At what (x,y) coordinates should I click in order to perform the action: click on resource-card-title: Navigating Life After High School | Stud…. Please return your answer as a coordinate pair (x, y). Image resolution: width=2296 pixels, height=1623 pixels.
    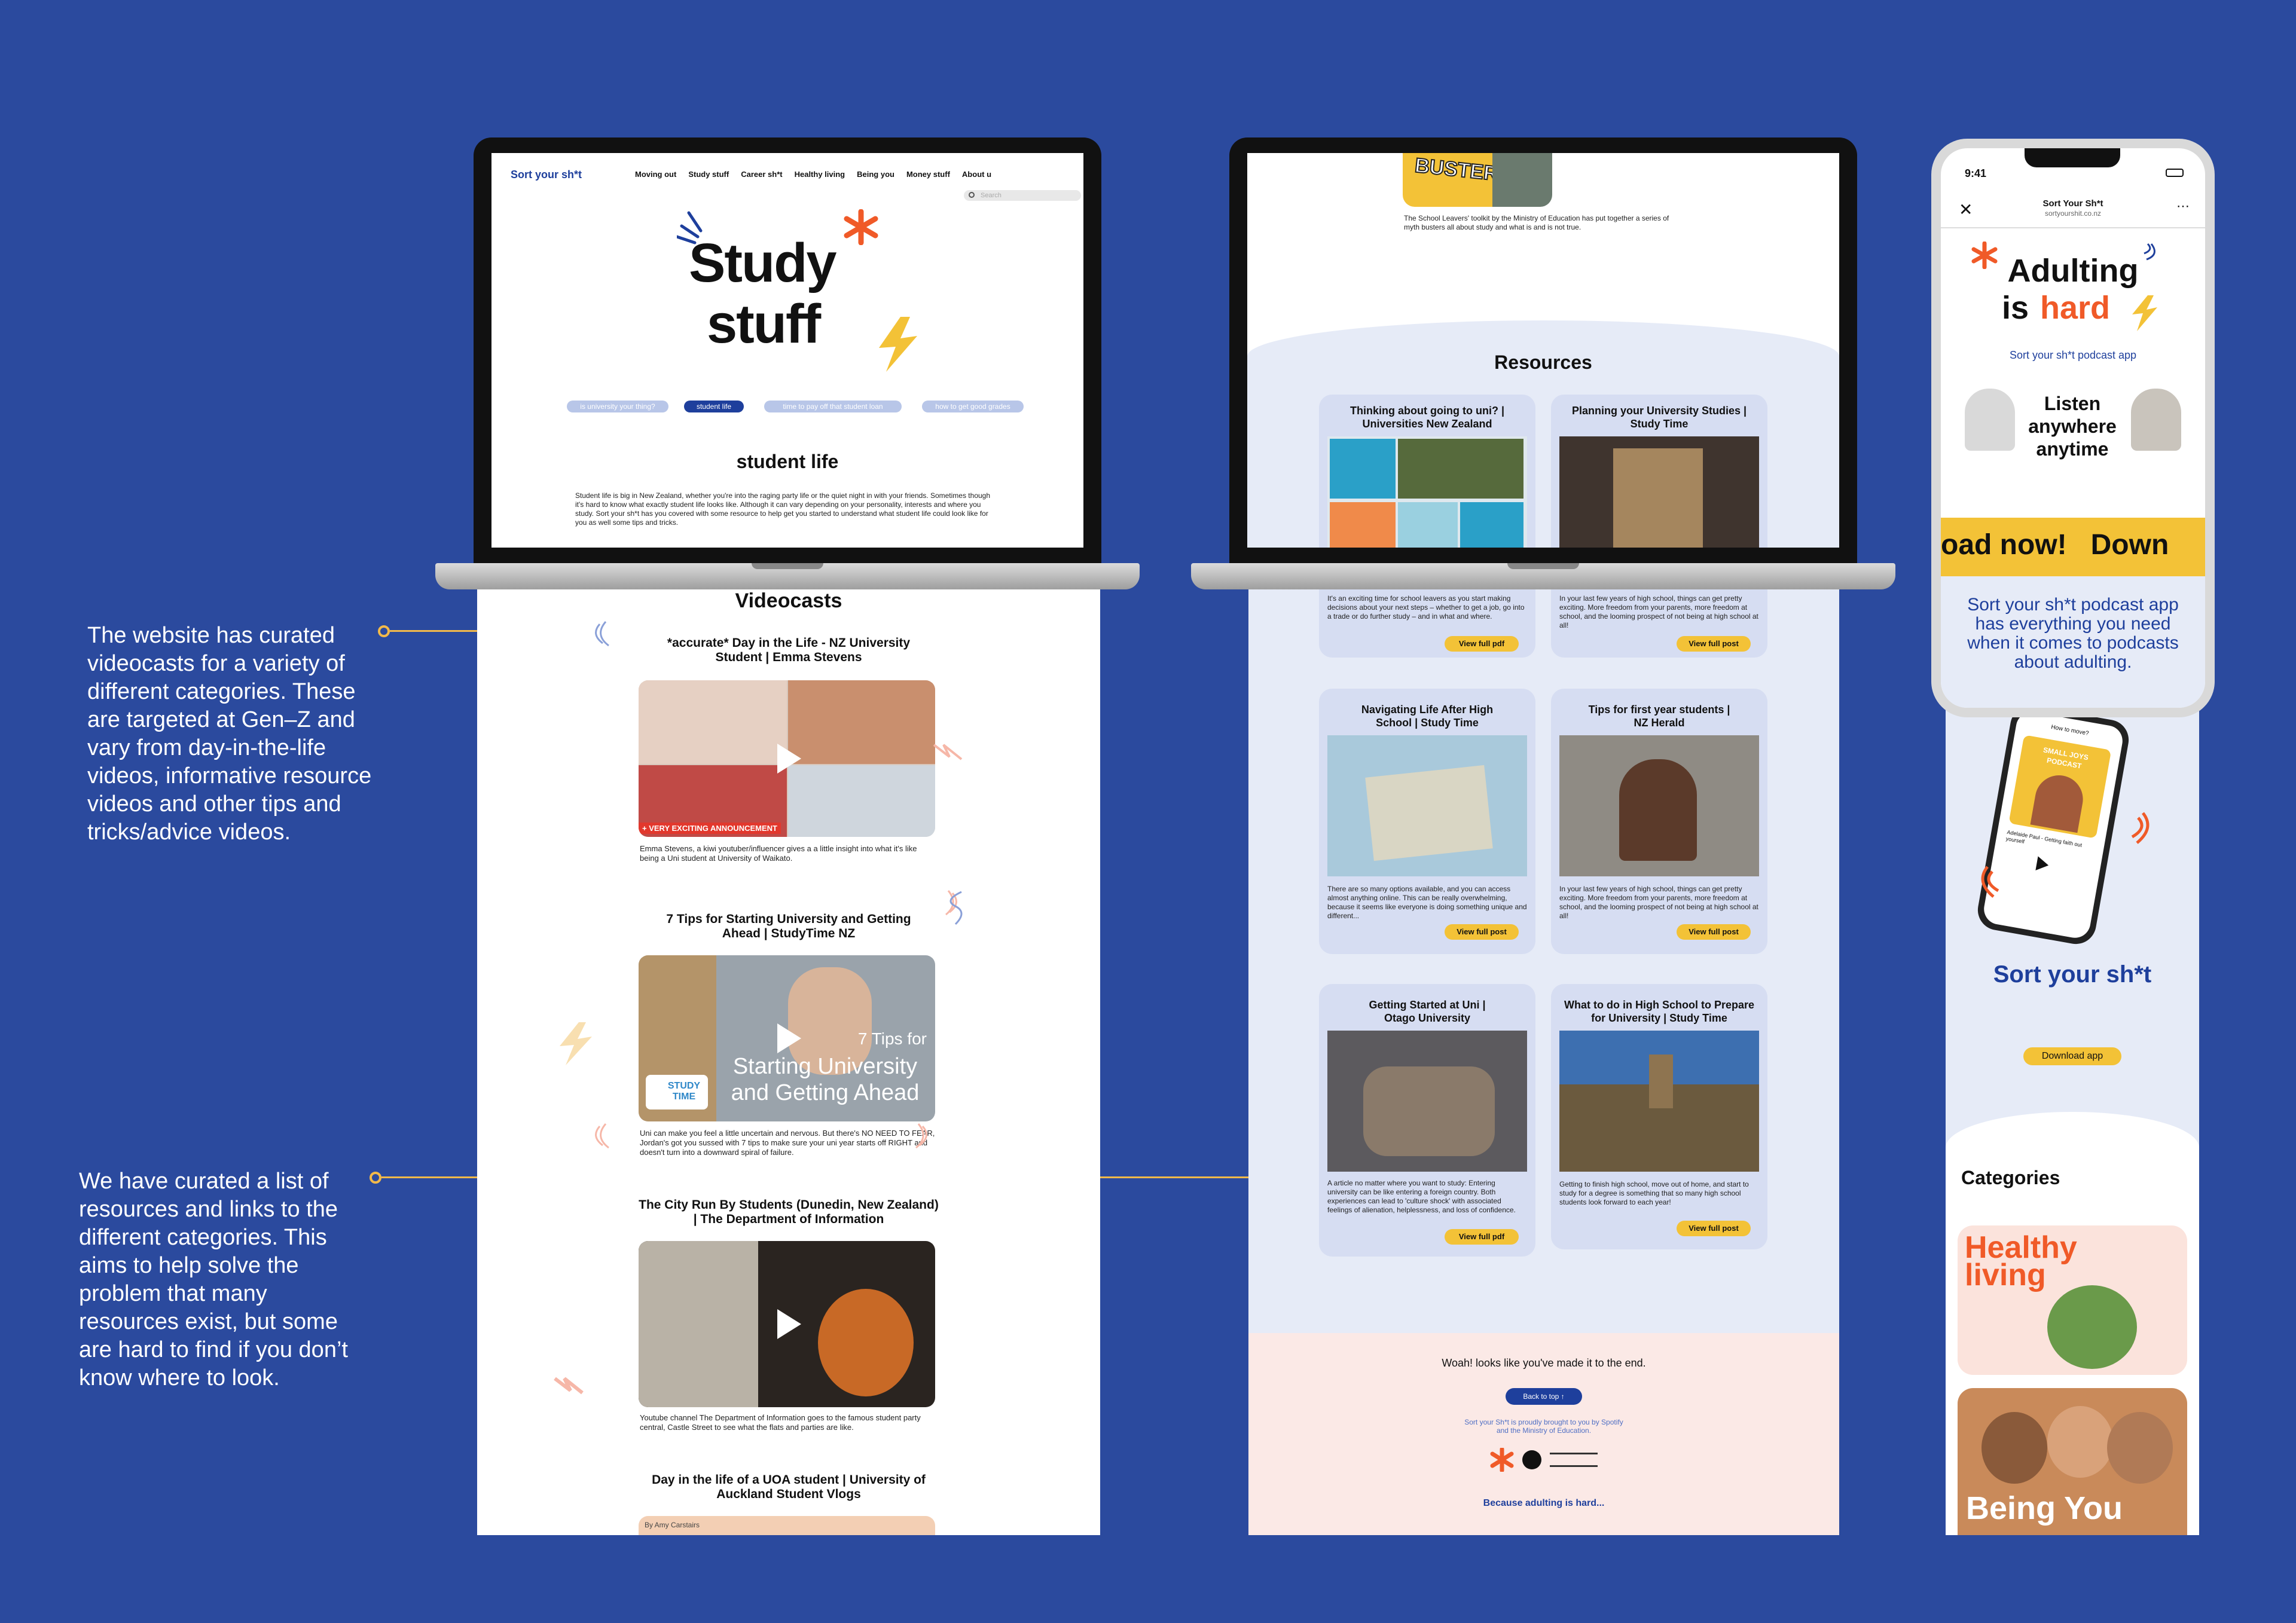
    Looking at the image, I should click on (1427, 717).